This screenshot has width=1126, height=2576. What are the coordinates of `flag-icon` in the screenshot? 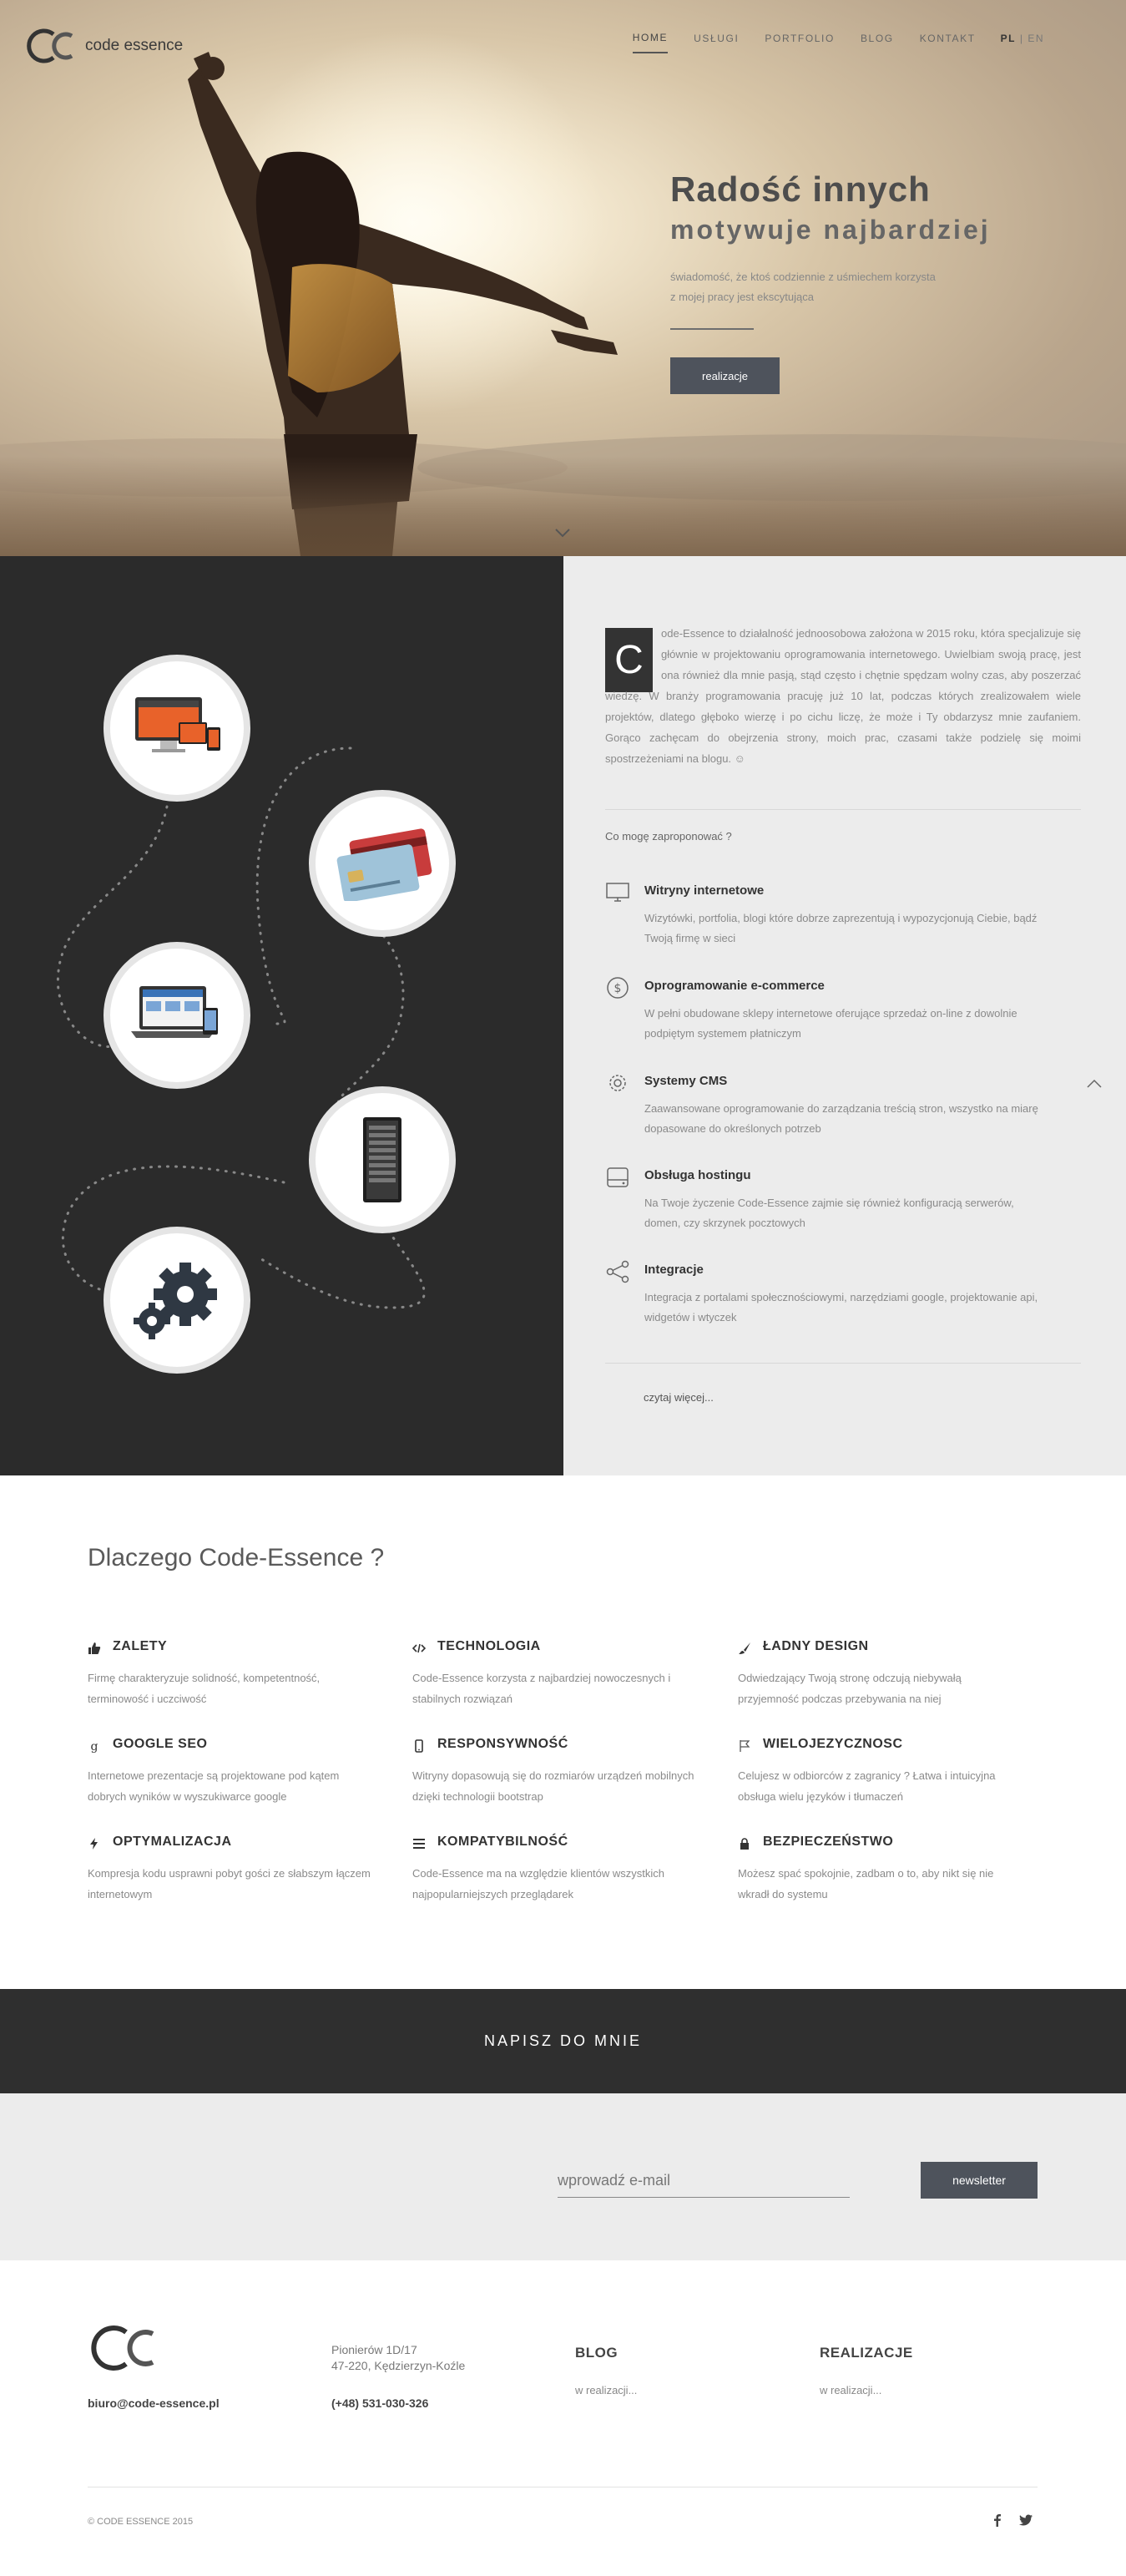 It's located at (745, 1746).